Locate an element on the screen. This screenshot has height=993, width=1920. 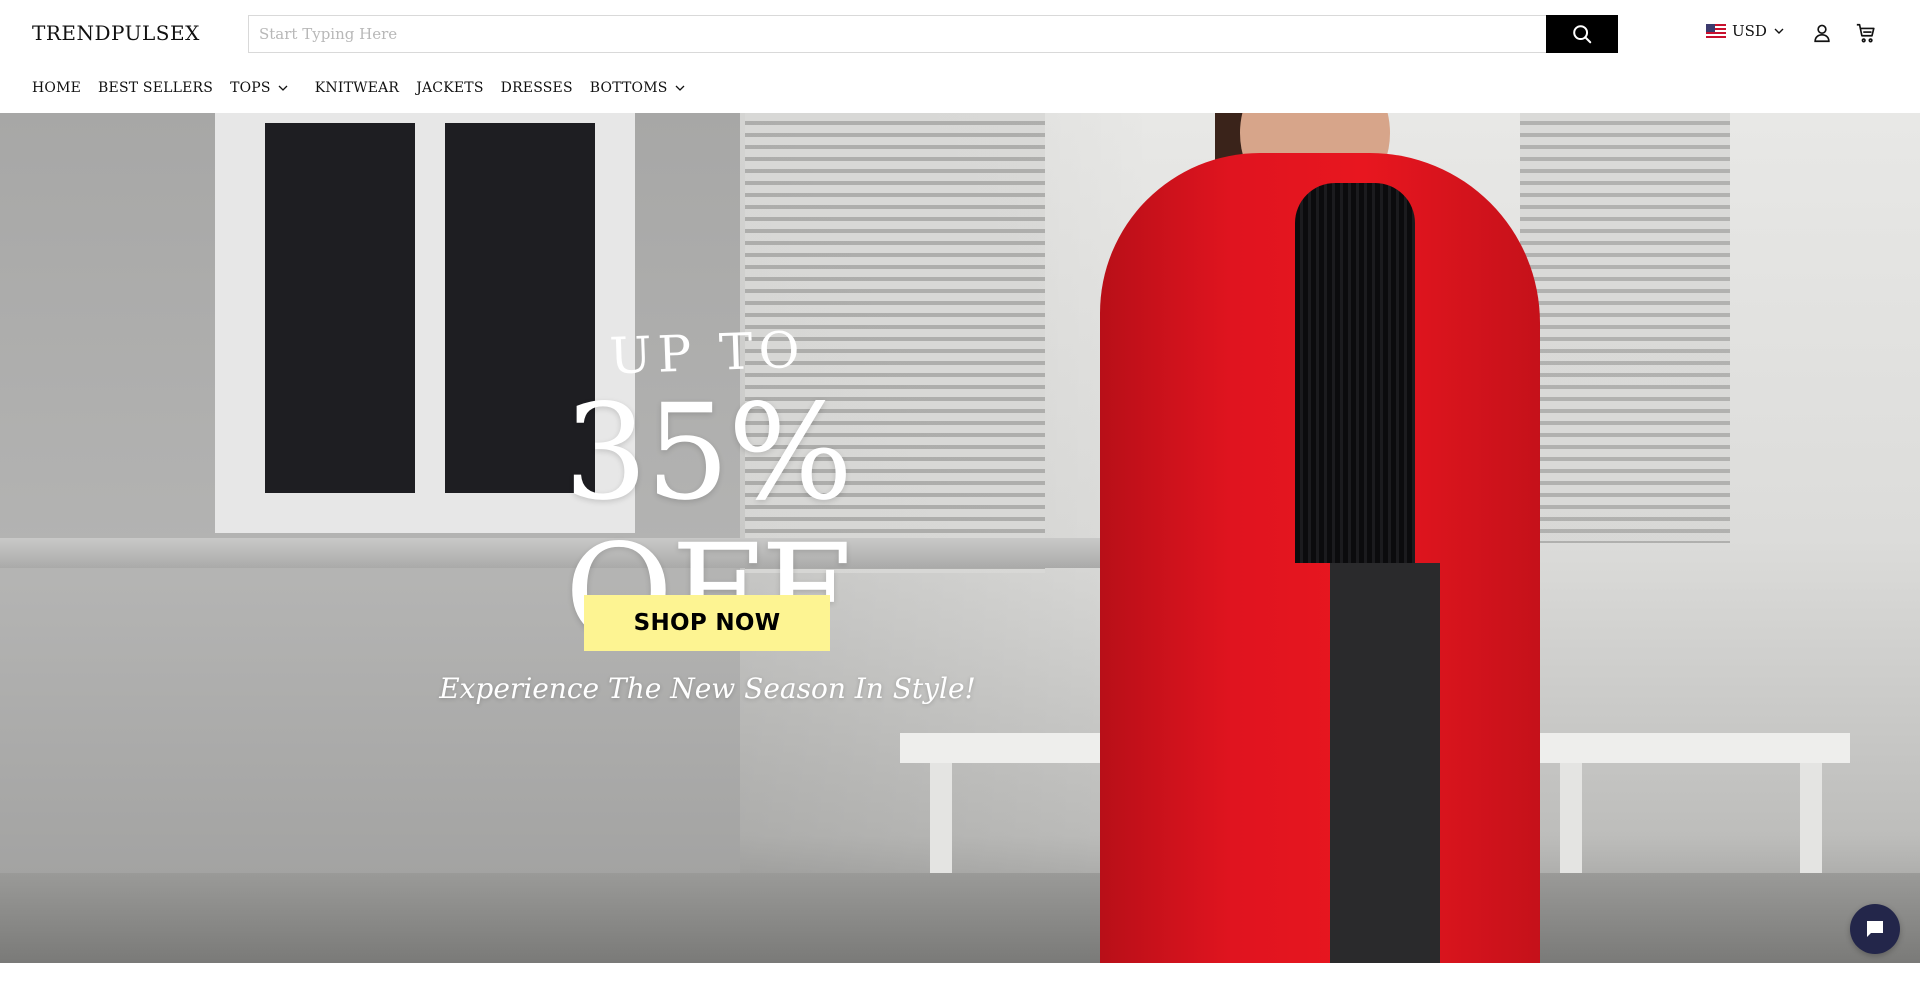
nav-label: TOPS is located at coordinates (250, 88).